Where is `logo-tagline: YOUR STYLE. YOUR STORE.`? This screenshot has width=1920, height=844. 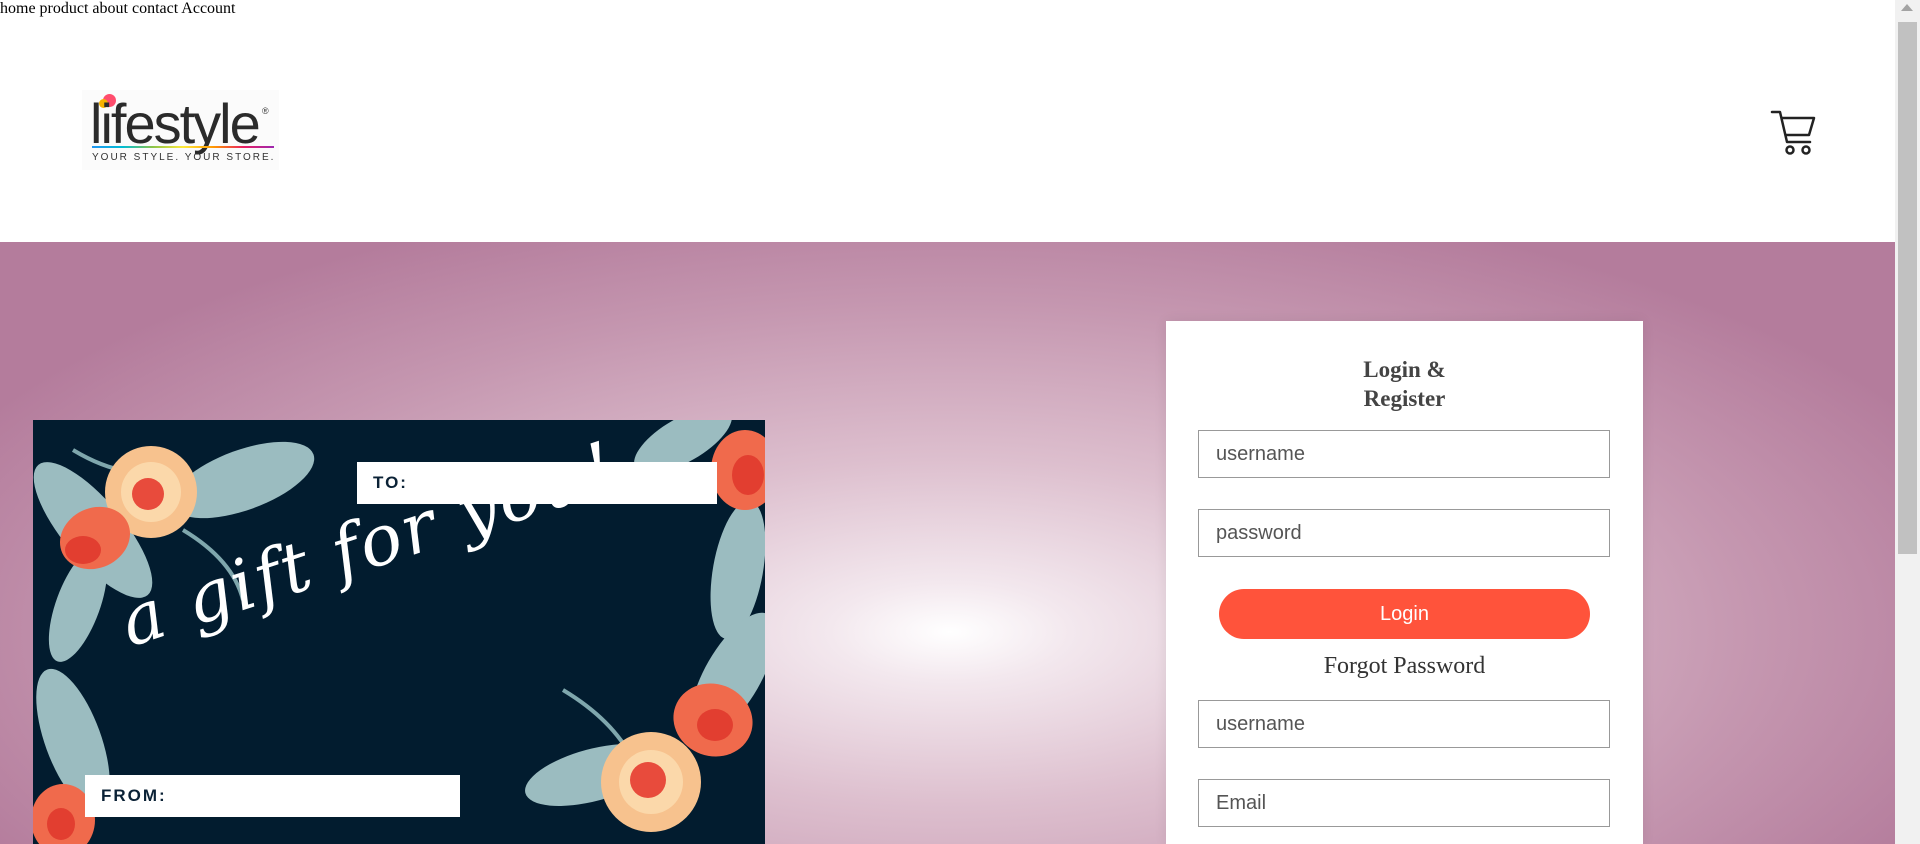 logo-tagline: YOUR STYLE. YOUR STORE. is located at coordinates (184, 157).